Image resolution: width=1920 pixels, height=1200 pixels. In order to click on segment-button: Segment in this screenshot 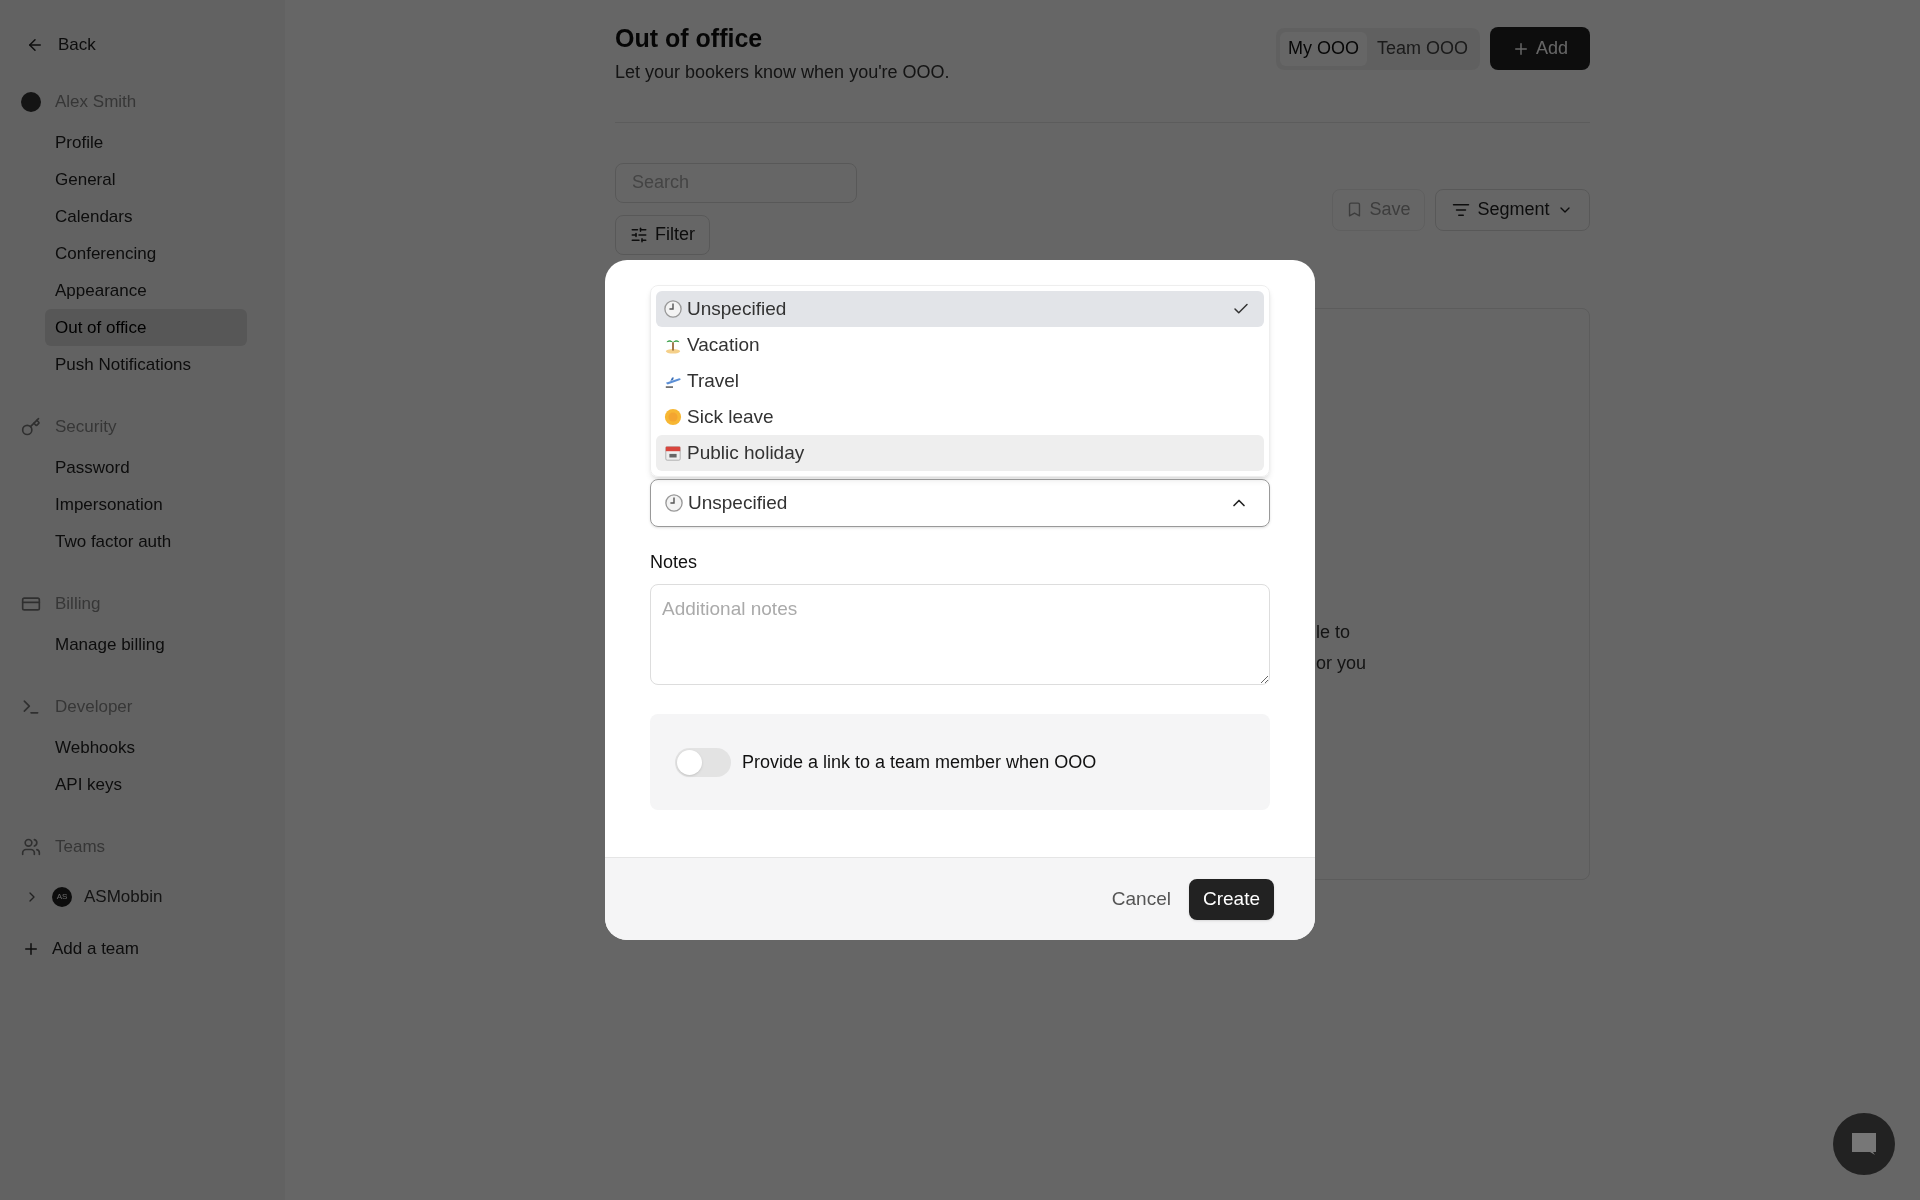, I will do `click(1512, 209)`.